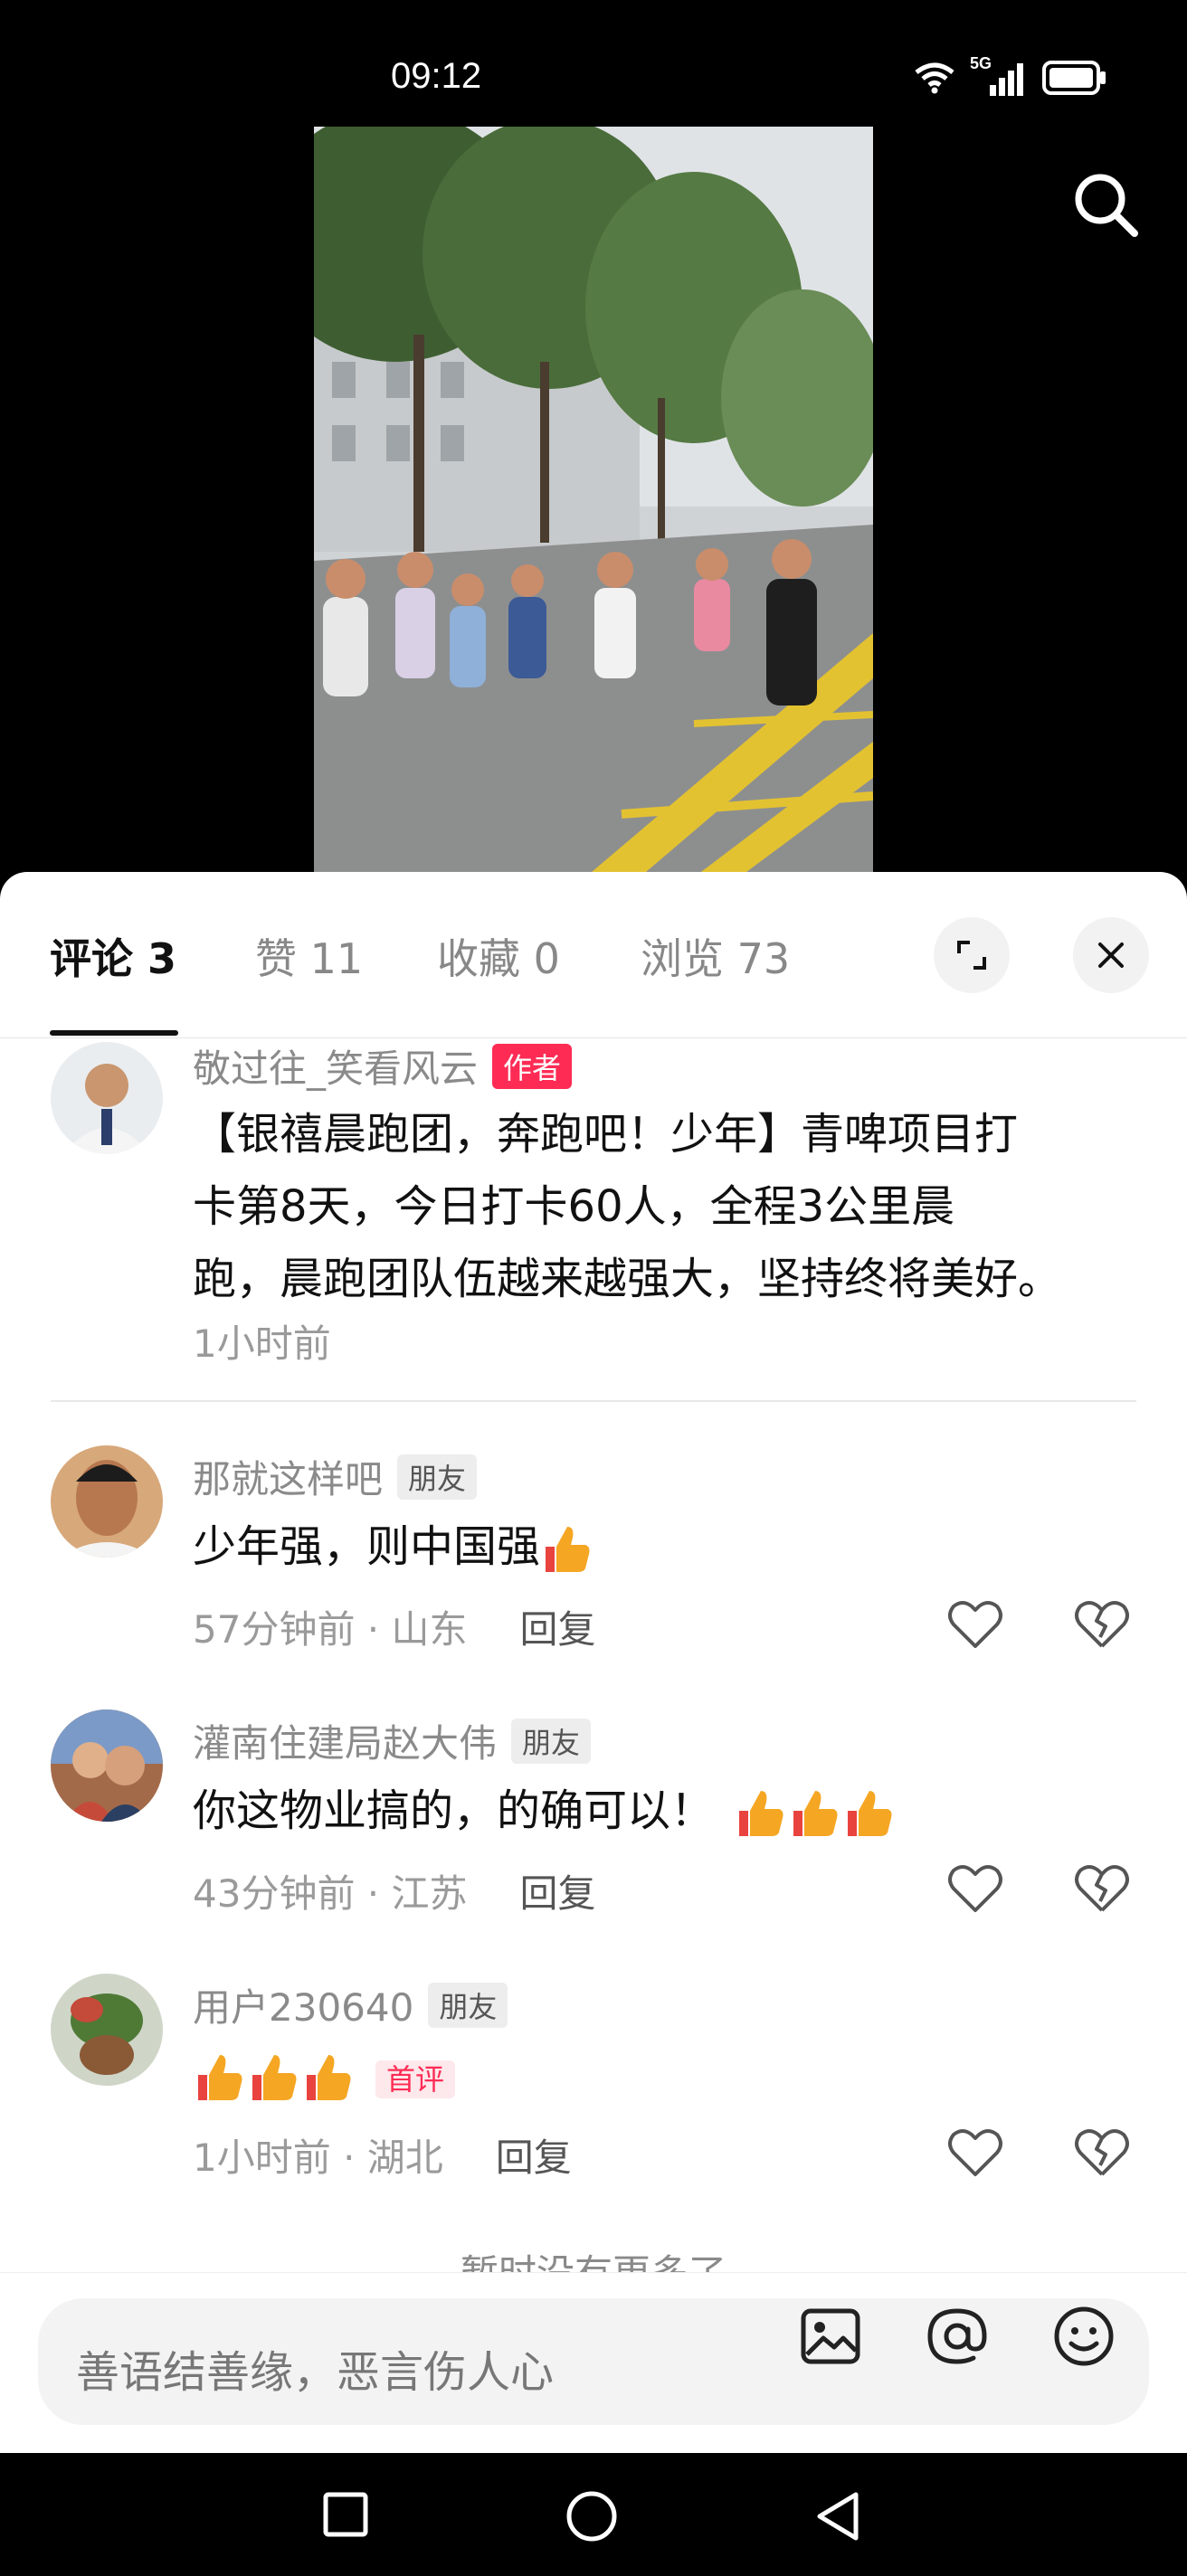 This screenshot has width=1187, height=2576. I want to click on author-tag: 作者, so click(532, 1066).